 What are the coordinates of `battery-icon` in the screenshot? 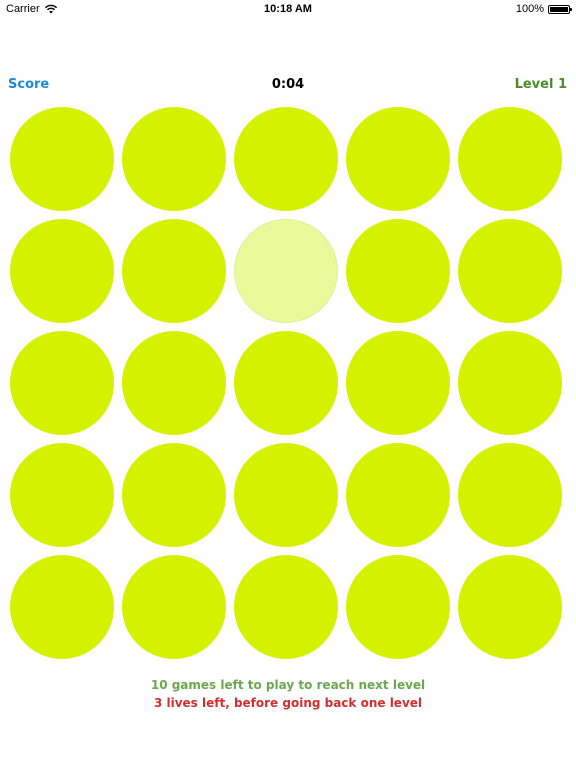 It's located at (560, 9).